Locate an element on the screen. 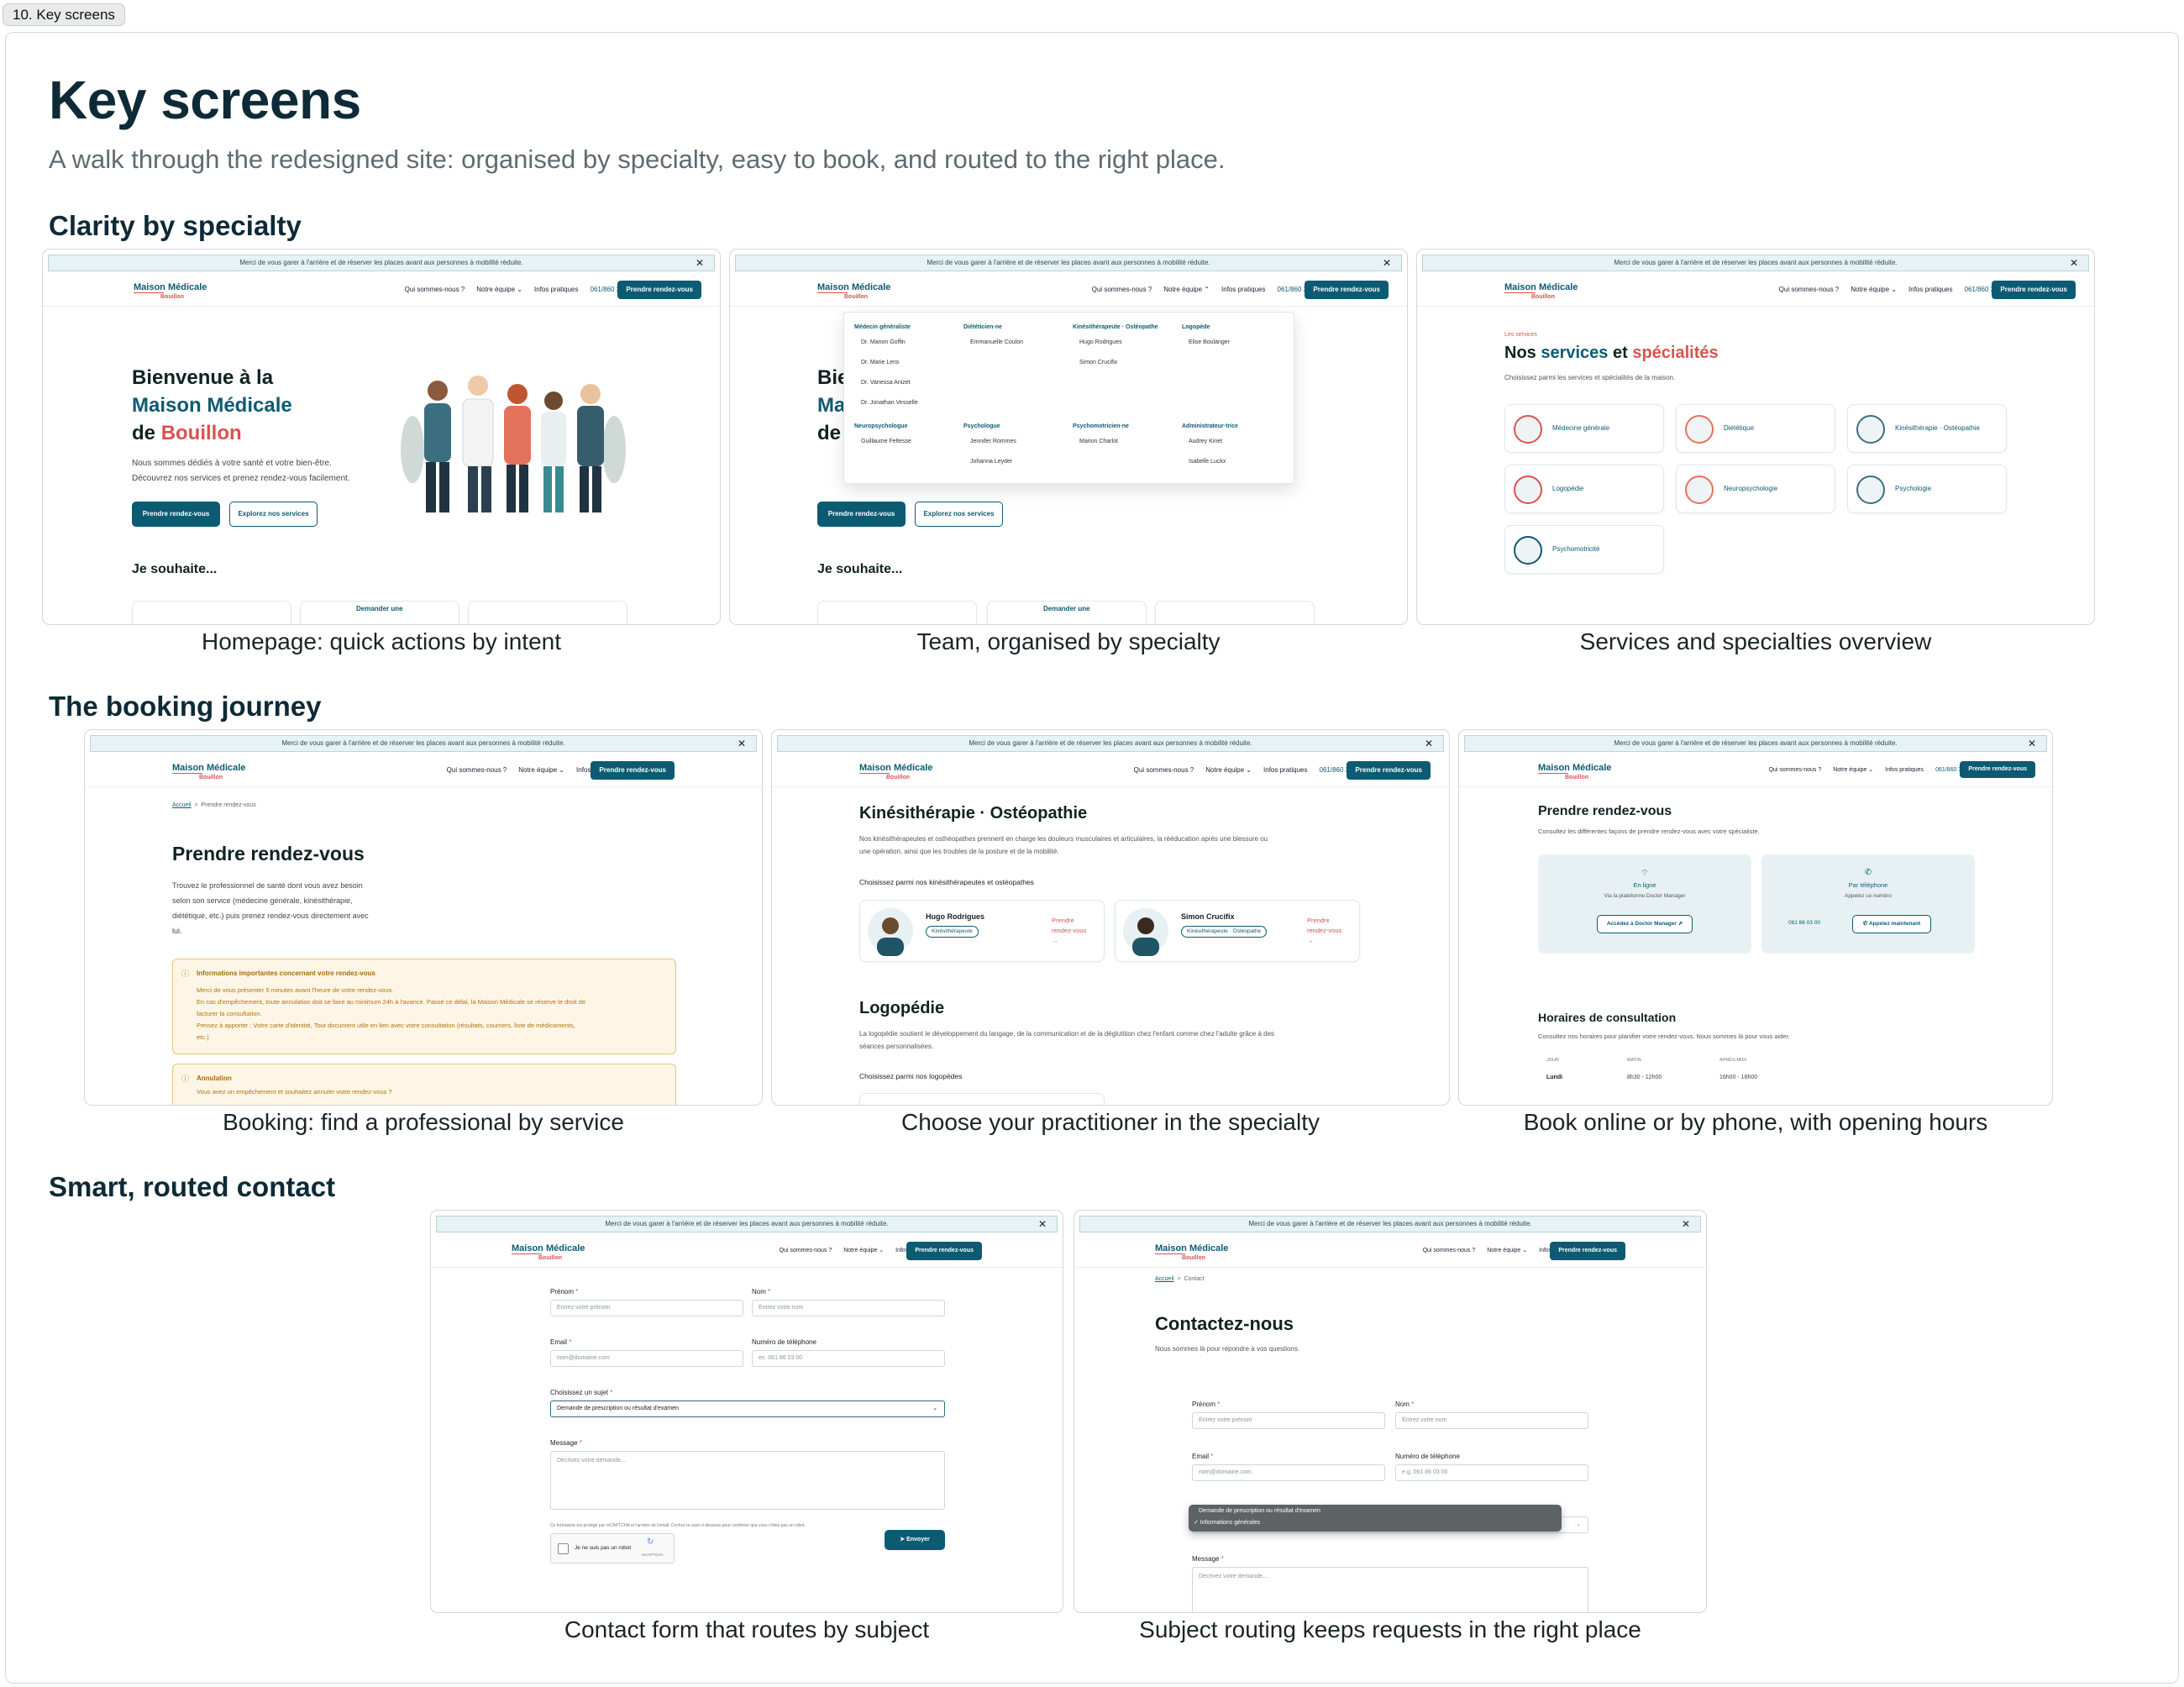 This screenshot has height=1687, width=2184. team-member-link: Simon Crucifix is located at coordinates (1098, 362).